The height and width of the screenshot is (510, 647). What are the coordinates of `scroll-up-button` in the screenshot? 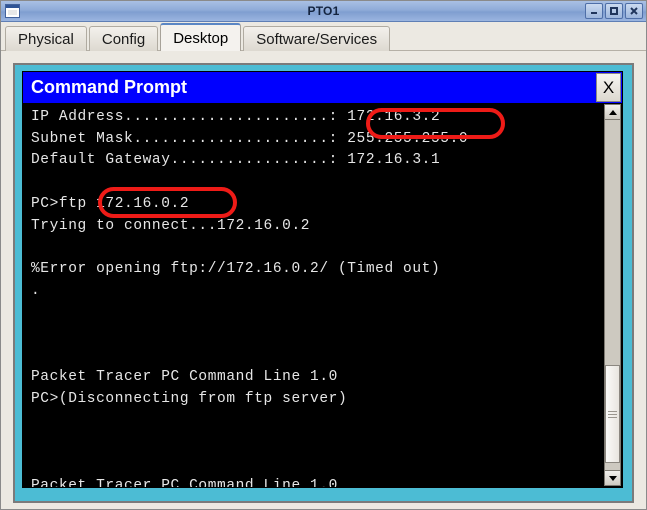 It's located at (612, 112).